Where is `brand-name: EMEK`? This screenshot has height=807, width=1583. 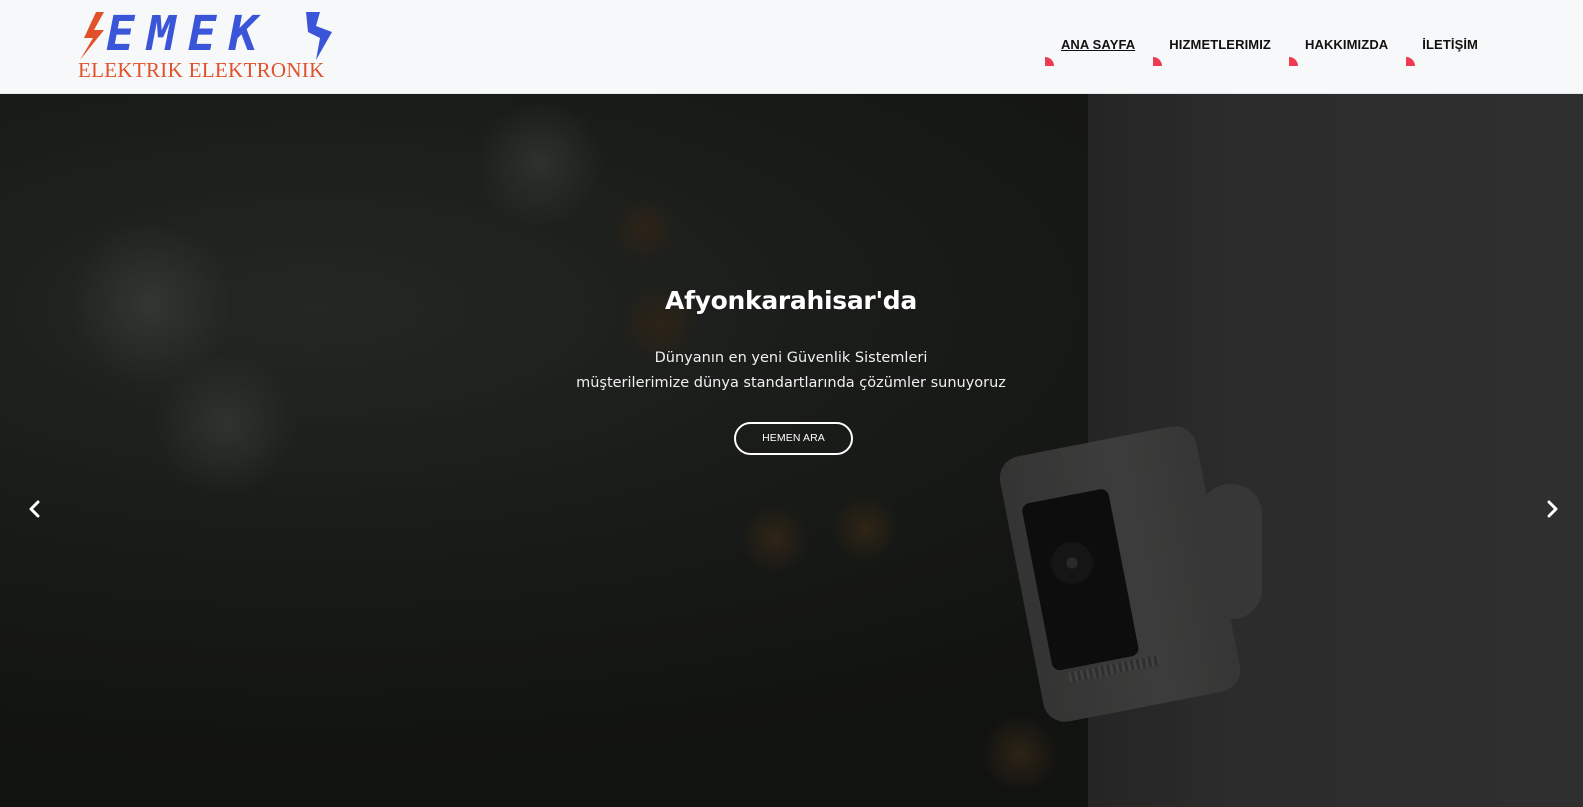 brand-name: EMEK is located at coordinates (188, 34).